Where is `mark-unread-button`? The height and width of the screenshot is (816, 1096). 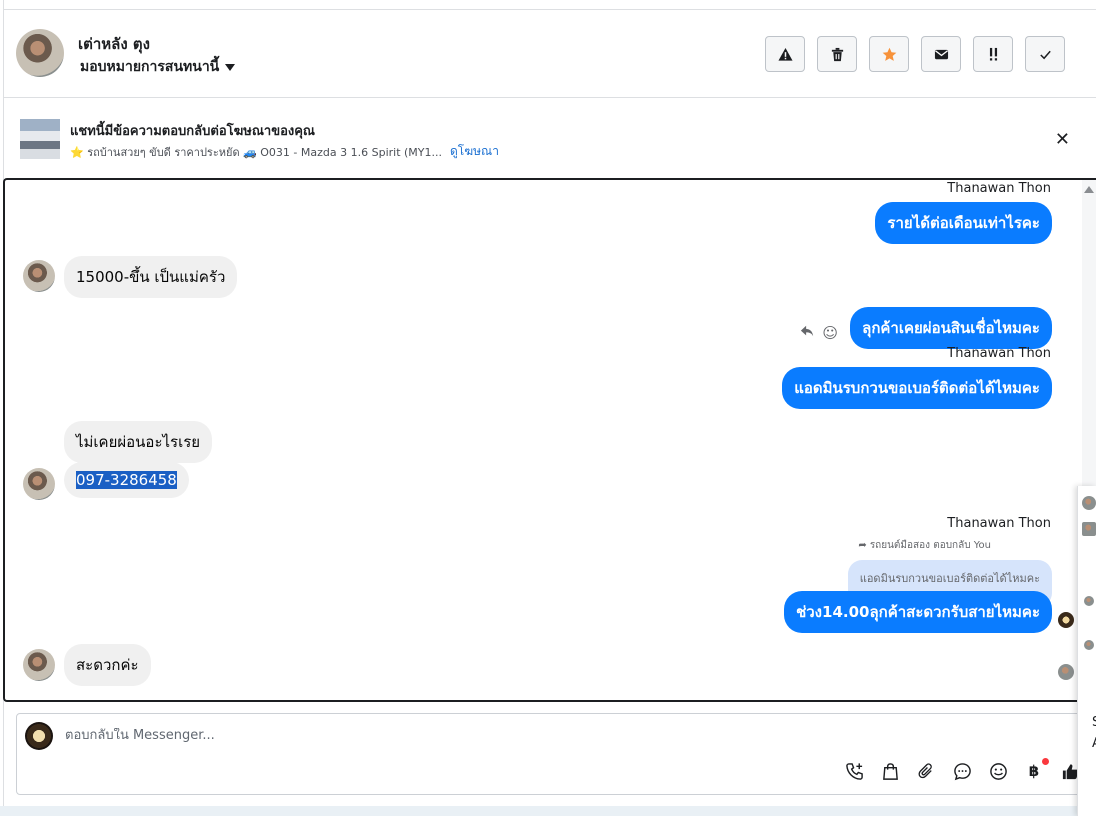
mark-unread-button is located at coordinates (941, 54).